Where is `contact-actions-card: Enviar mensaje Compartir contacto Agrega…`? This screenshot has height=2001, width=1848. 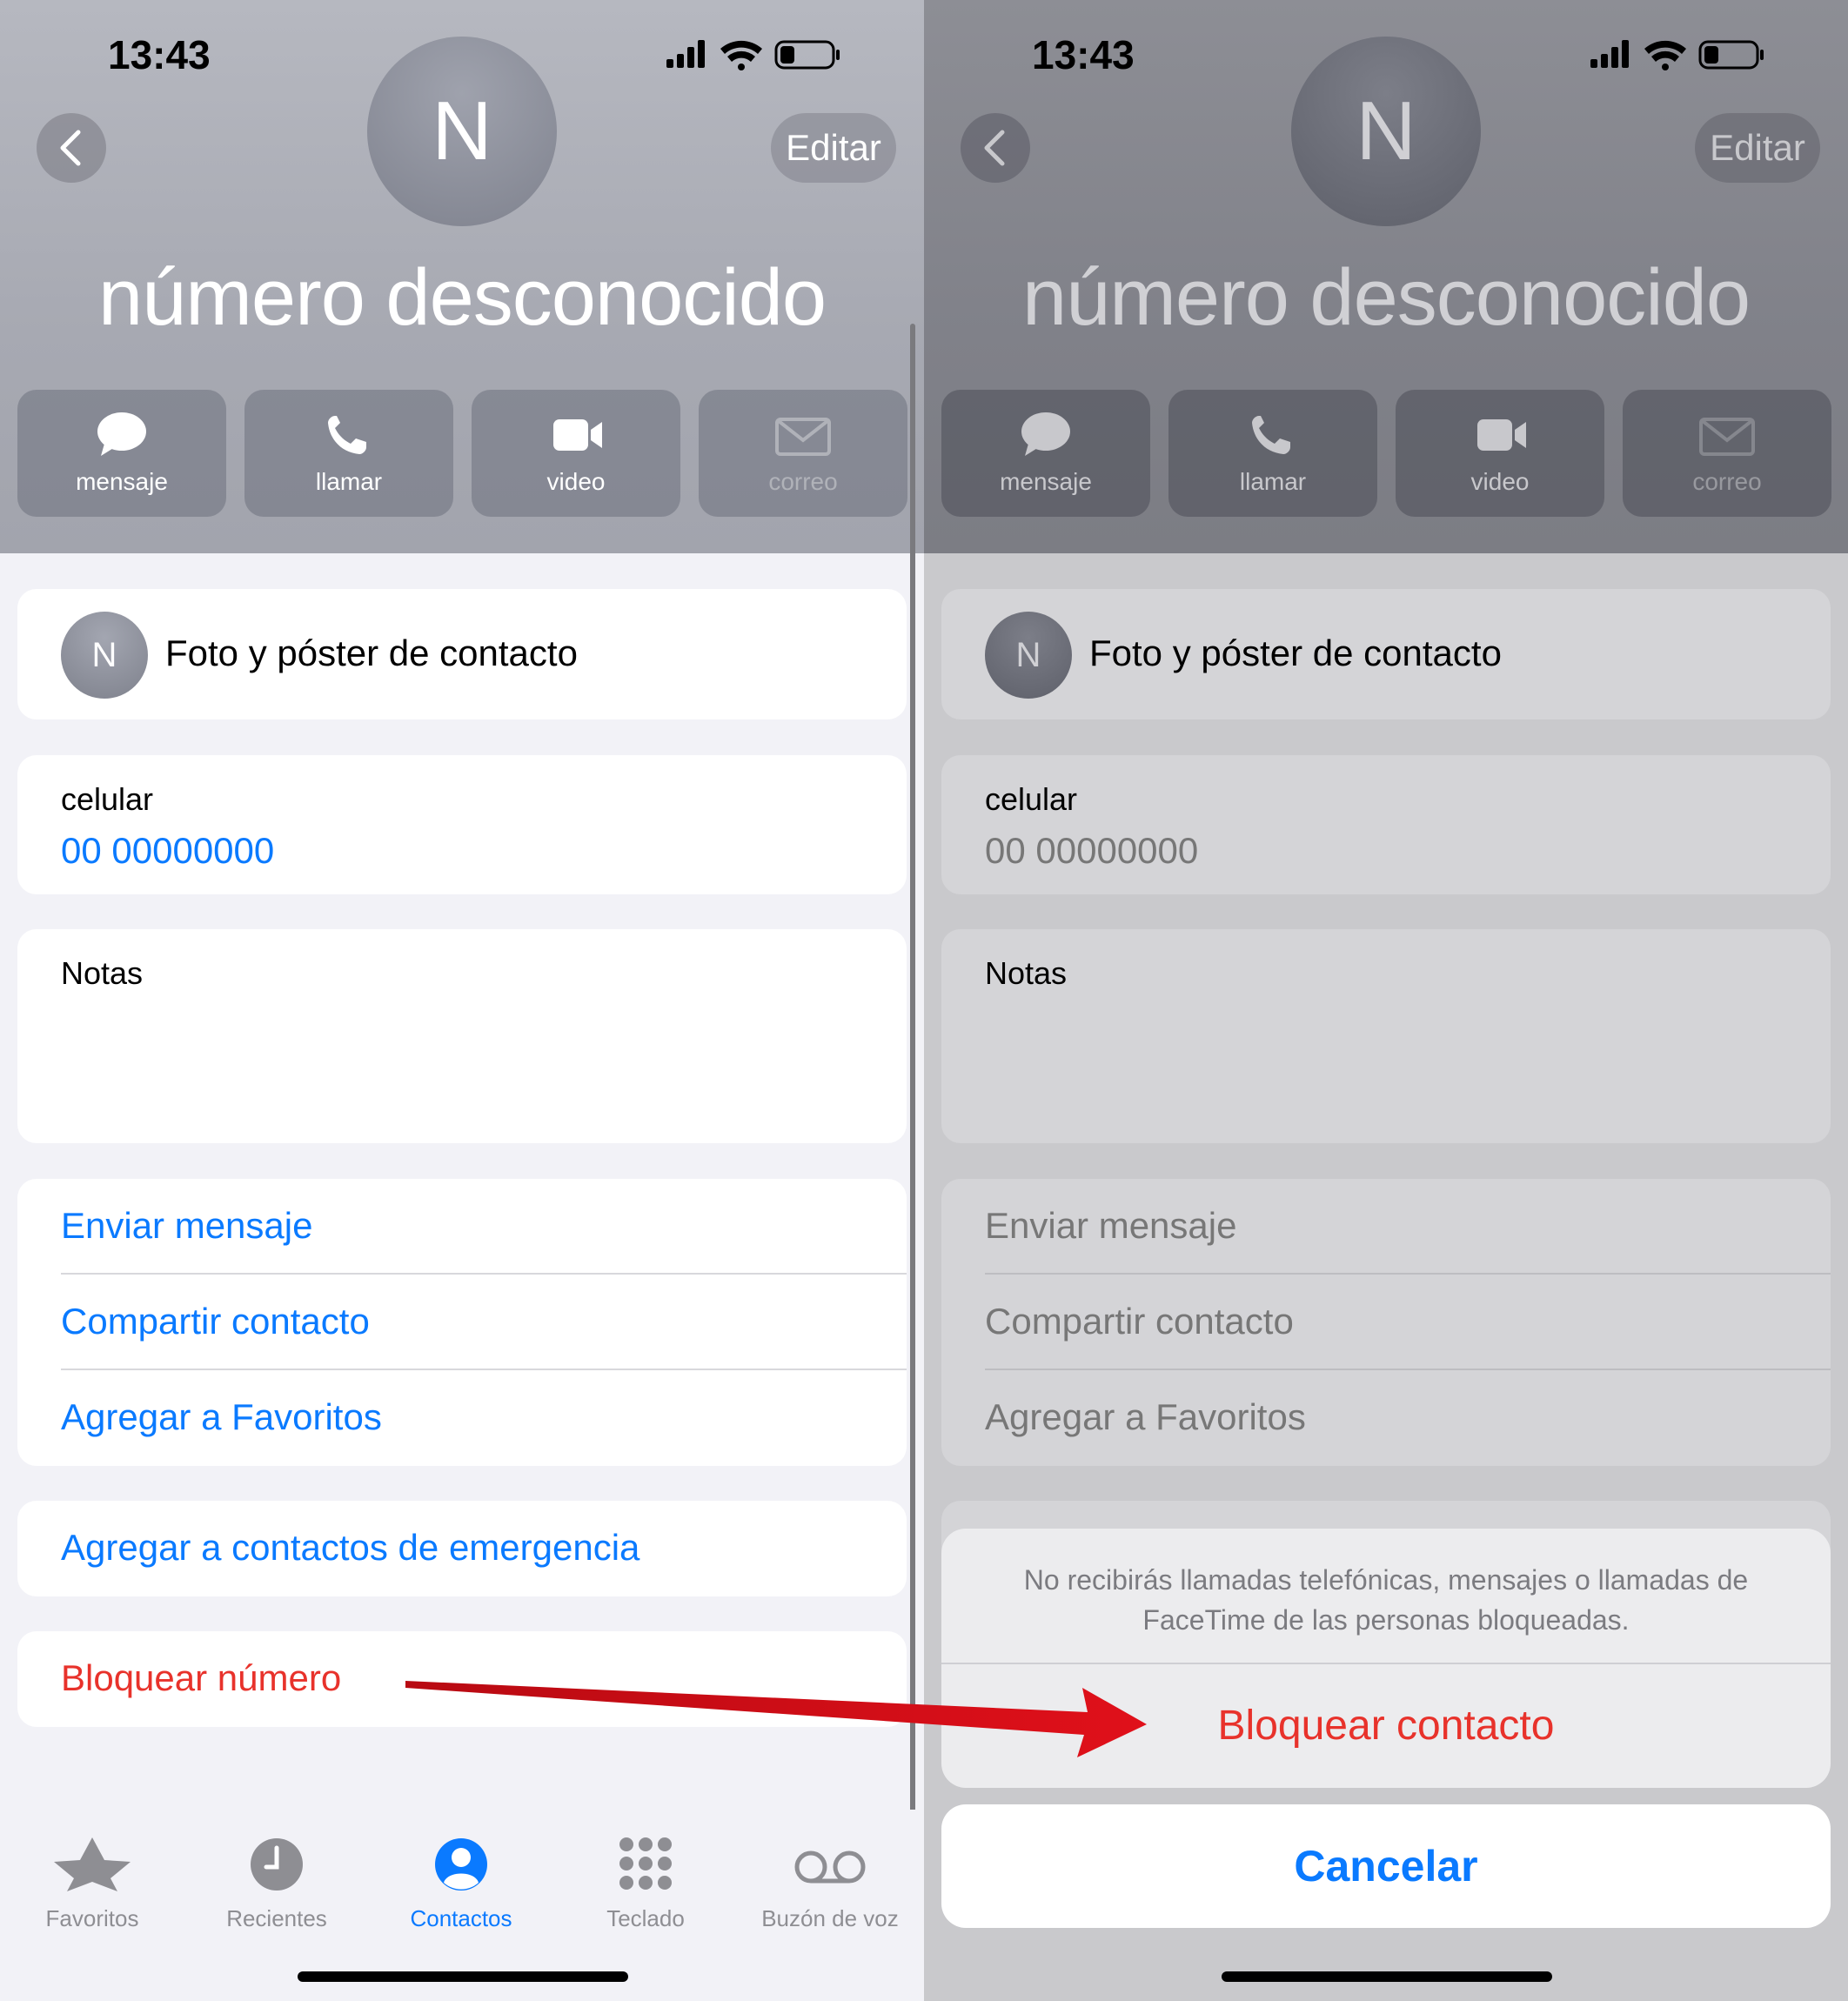 contact-actions-card: Enviar mensaje Compartir contacto Agrega… is located at coordinates (1386, 1322).